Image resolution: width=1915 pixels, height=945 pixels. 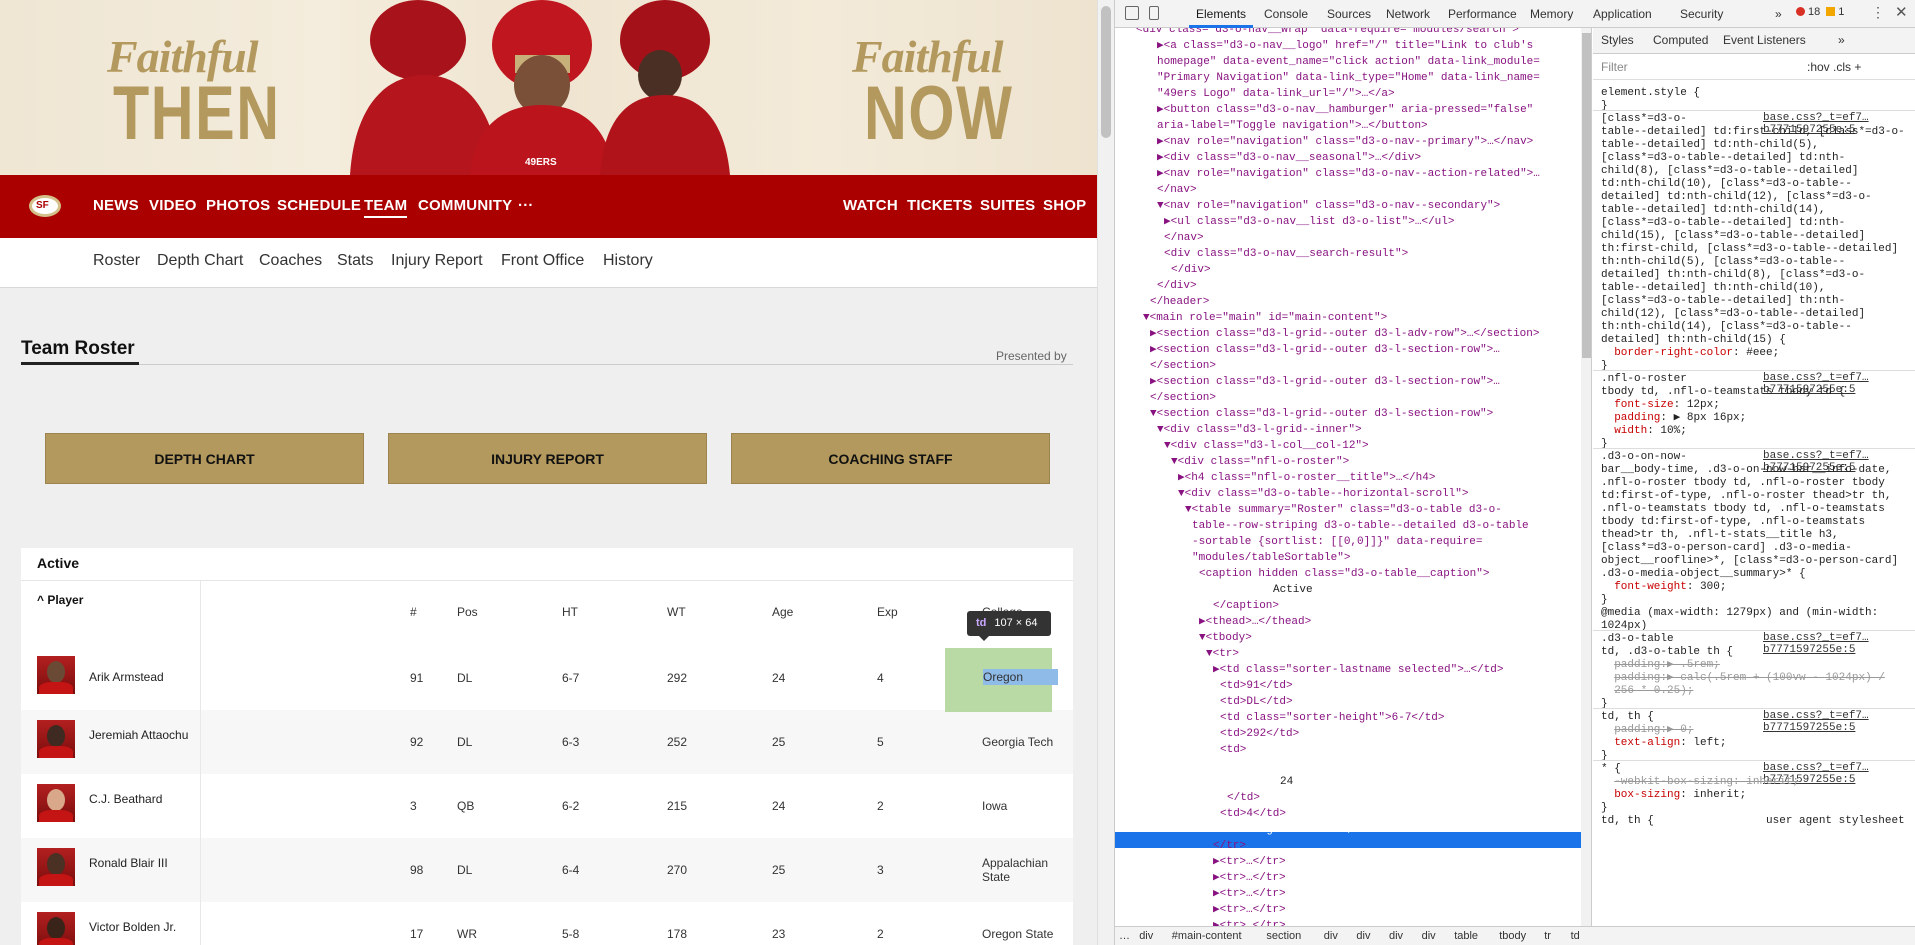 I want to click on table-row: Arik Armstead 91 DL 6-7 292 24 4, so click(x=547, y=678).